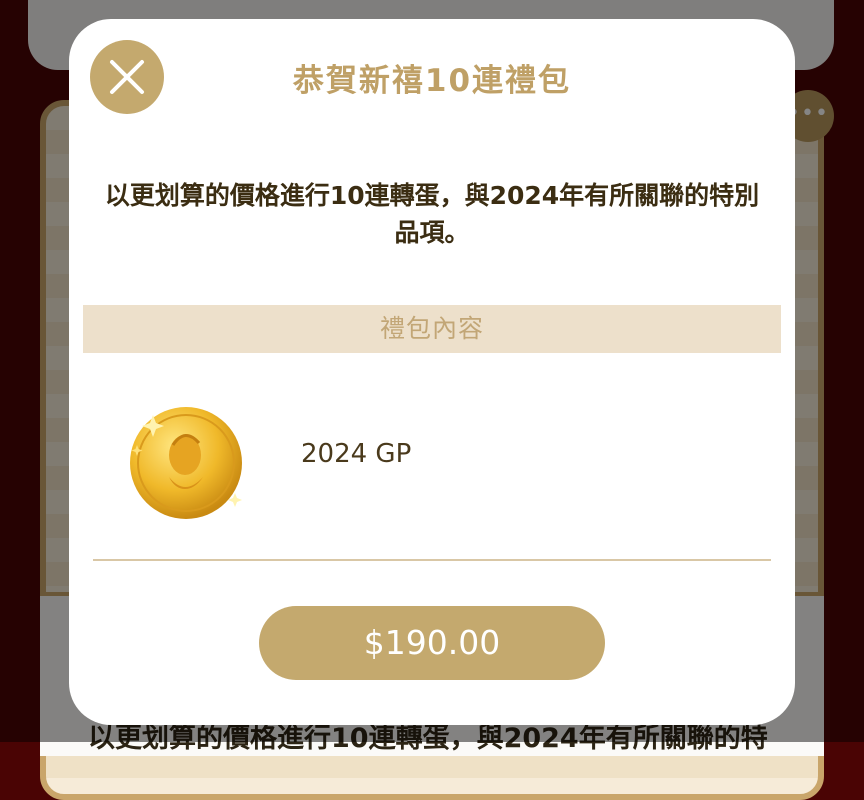 This screenshot has height=800, width=864. Describe the element at coordinates (432, 560) in the screenshot. I see `divider` at that location.